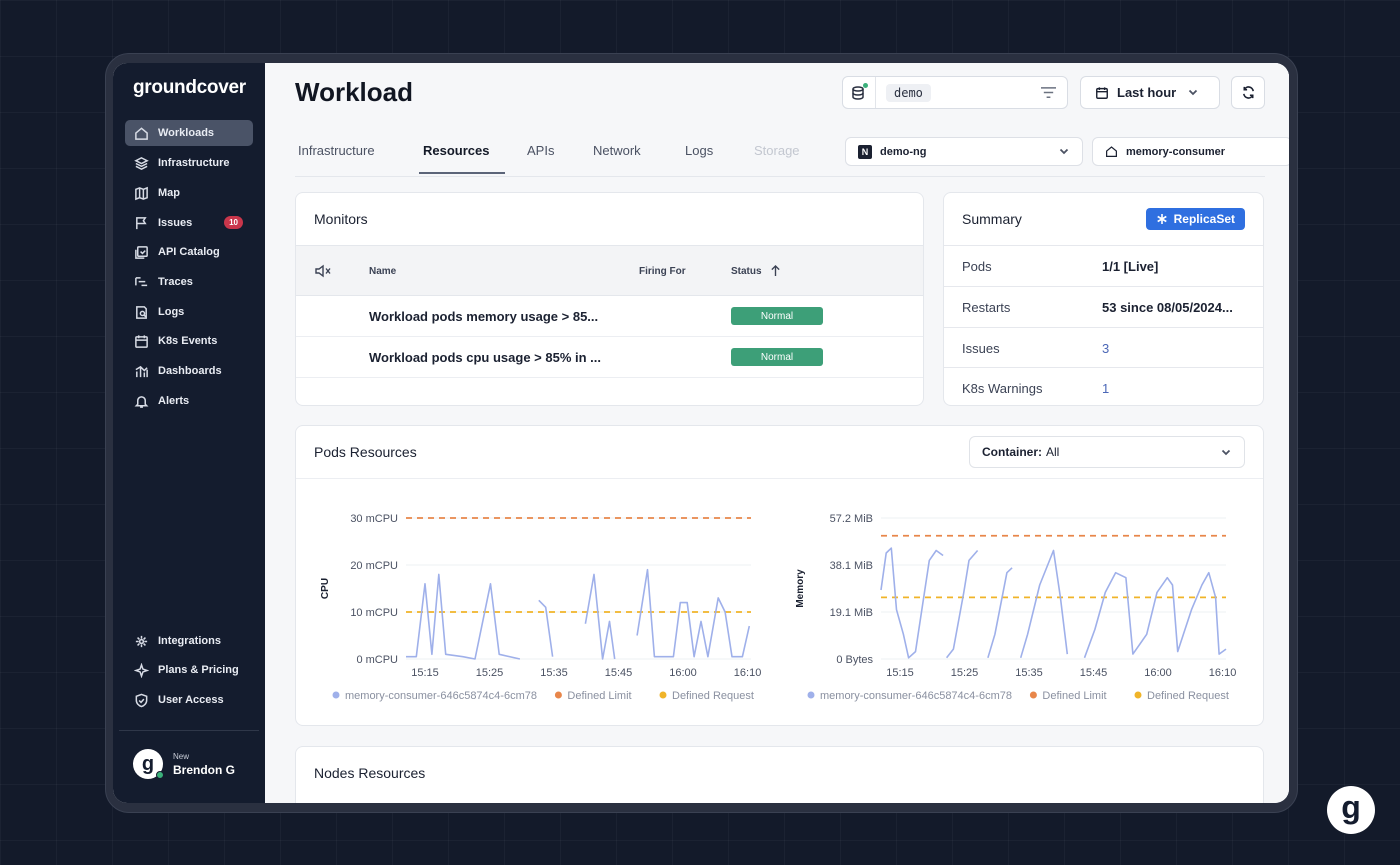 The image size is (1400, 865). Describe the element at coordinates (160, 775) in the screenshot. I see `online-status-dot` at that location.